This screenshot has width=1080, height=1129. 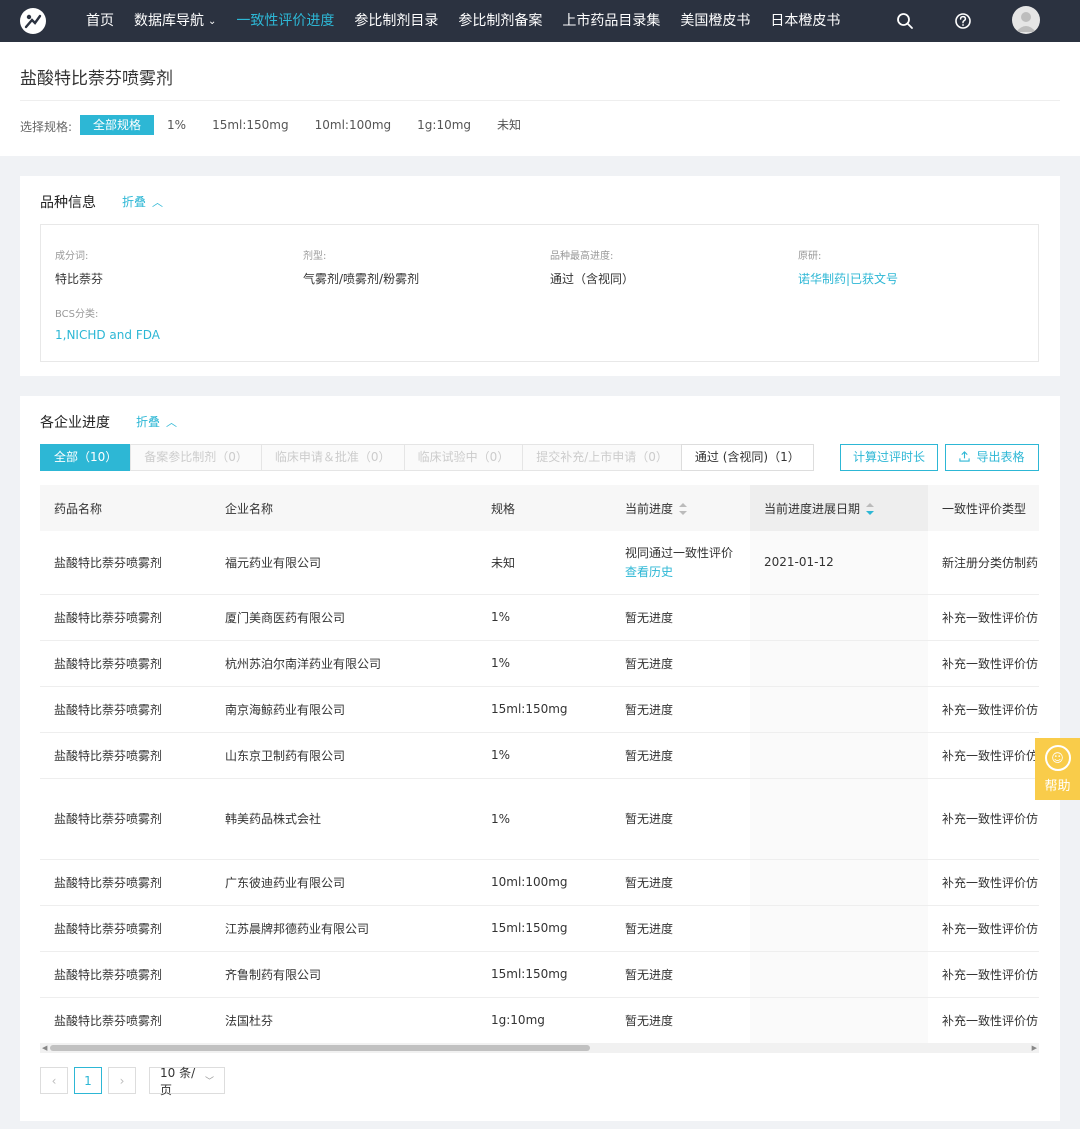 What do you see at coordinates (839, 663) in the screenshot?
I see `cell-date` at bounding box center [839, 663].